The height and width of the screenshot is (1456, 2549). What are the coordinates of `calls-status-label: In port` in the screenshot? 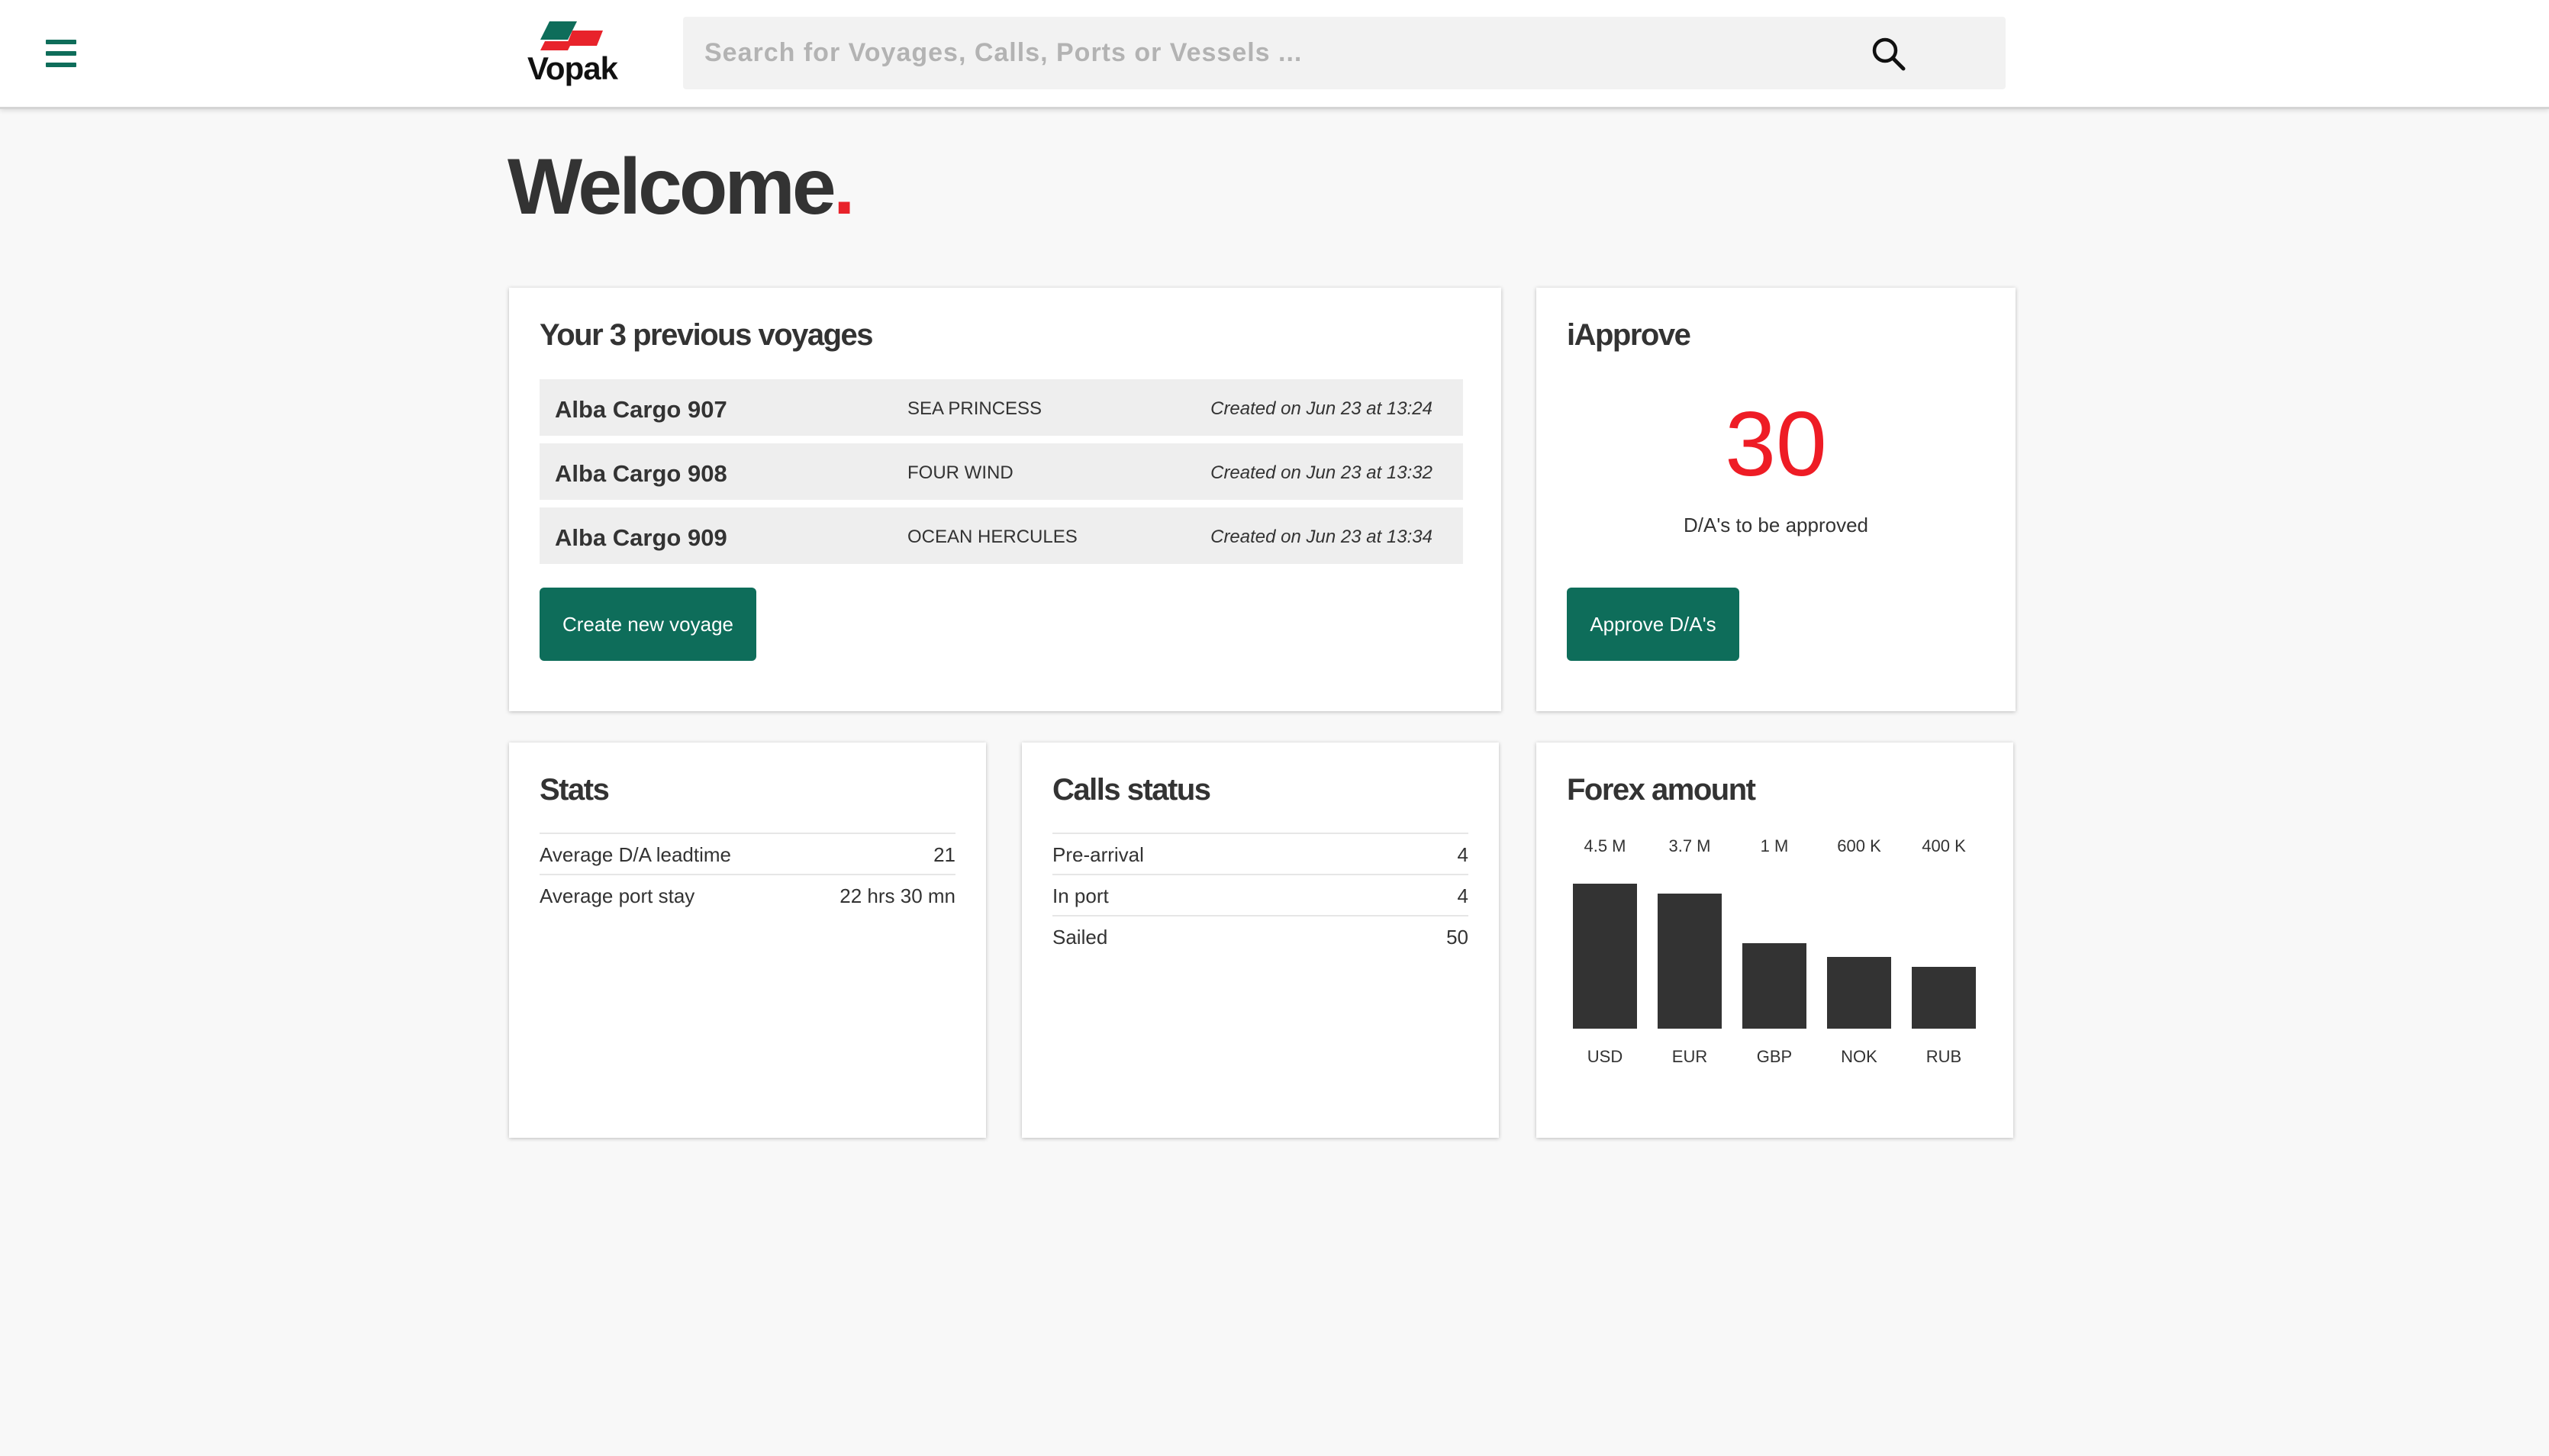 It's located at (1081, 895).